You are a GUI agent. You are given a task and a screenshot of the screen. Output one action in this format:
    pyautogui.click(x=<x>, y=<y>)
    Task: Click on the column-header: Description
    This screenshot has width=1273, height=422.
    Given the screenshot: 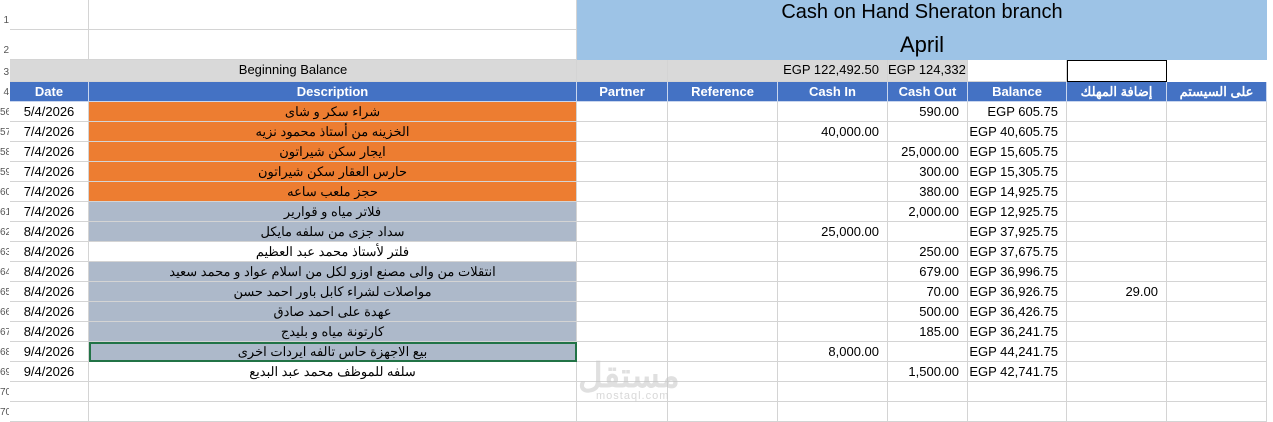 What is the action you would take?
    pyautogui.click(x=333, y=92)
    